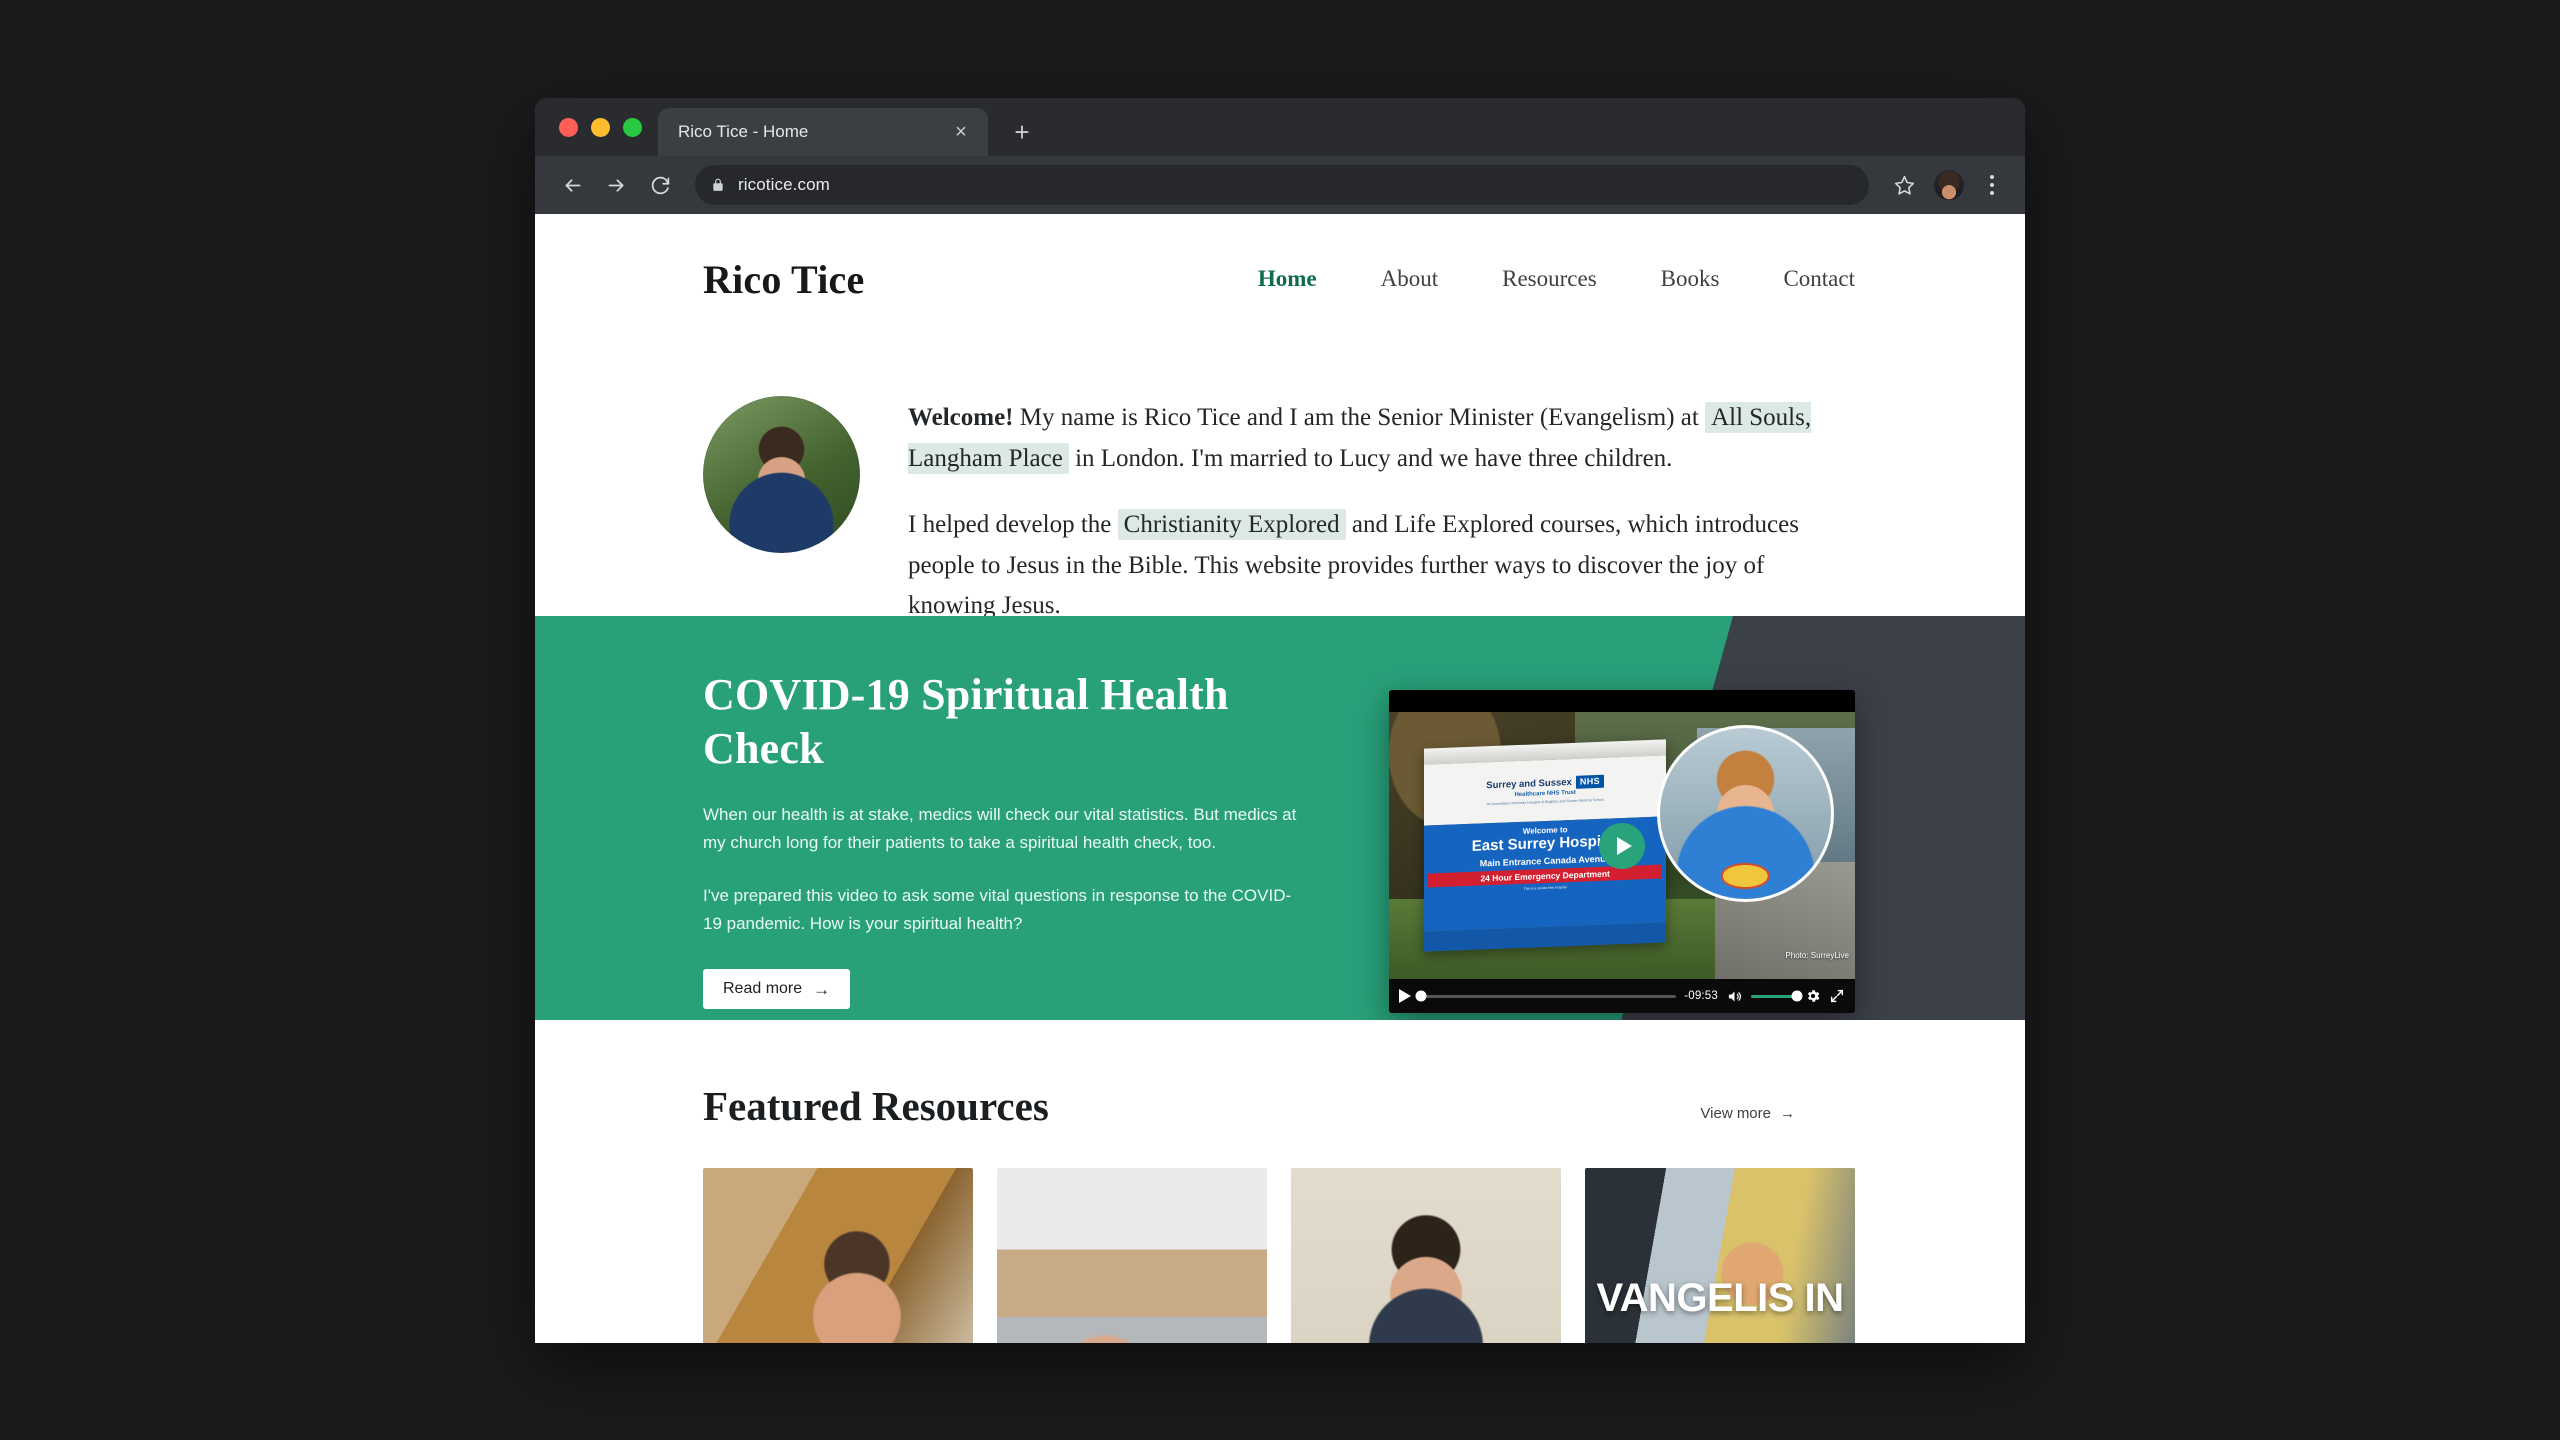  I want to click on photo-credit: Photo: SurreyLive, so click(1817, 956).